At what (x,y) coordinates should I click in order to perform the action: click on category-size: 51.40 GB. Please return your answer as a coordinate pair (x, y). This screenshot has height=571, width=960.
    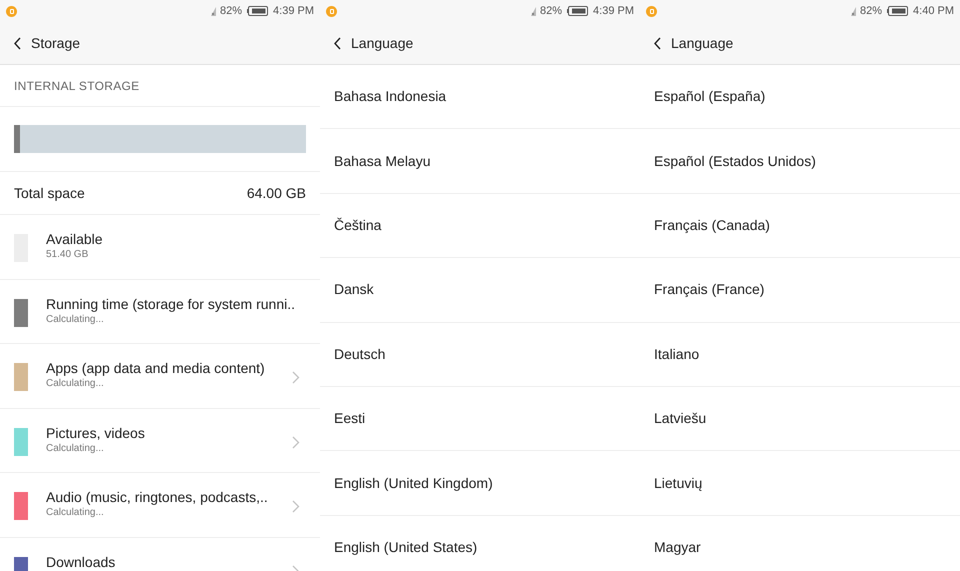
    Looking at the image, I should click on (68, 255).